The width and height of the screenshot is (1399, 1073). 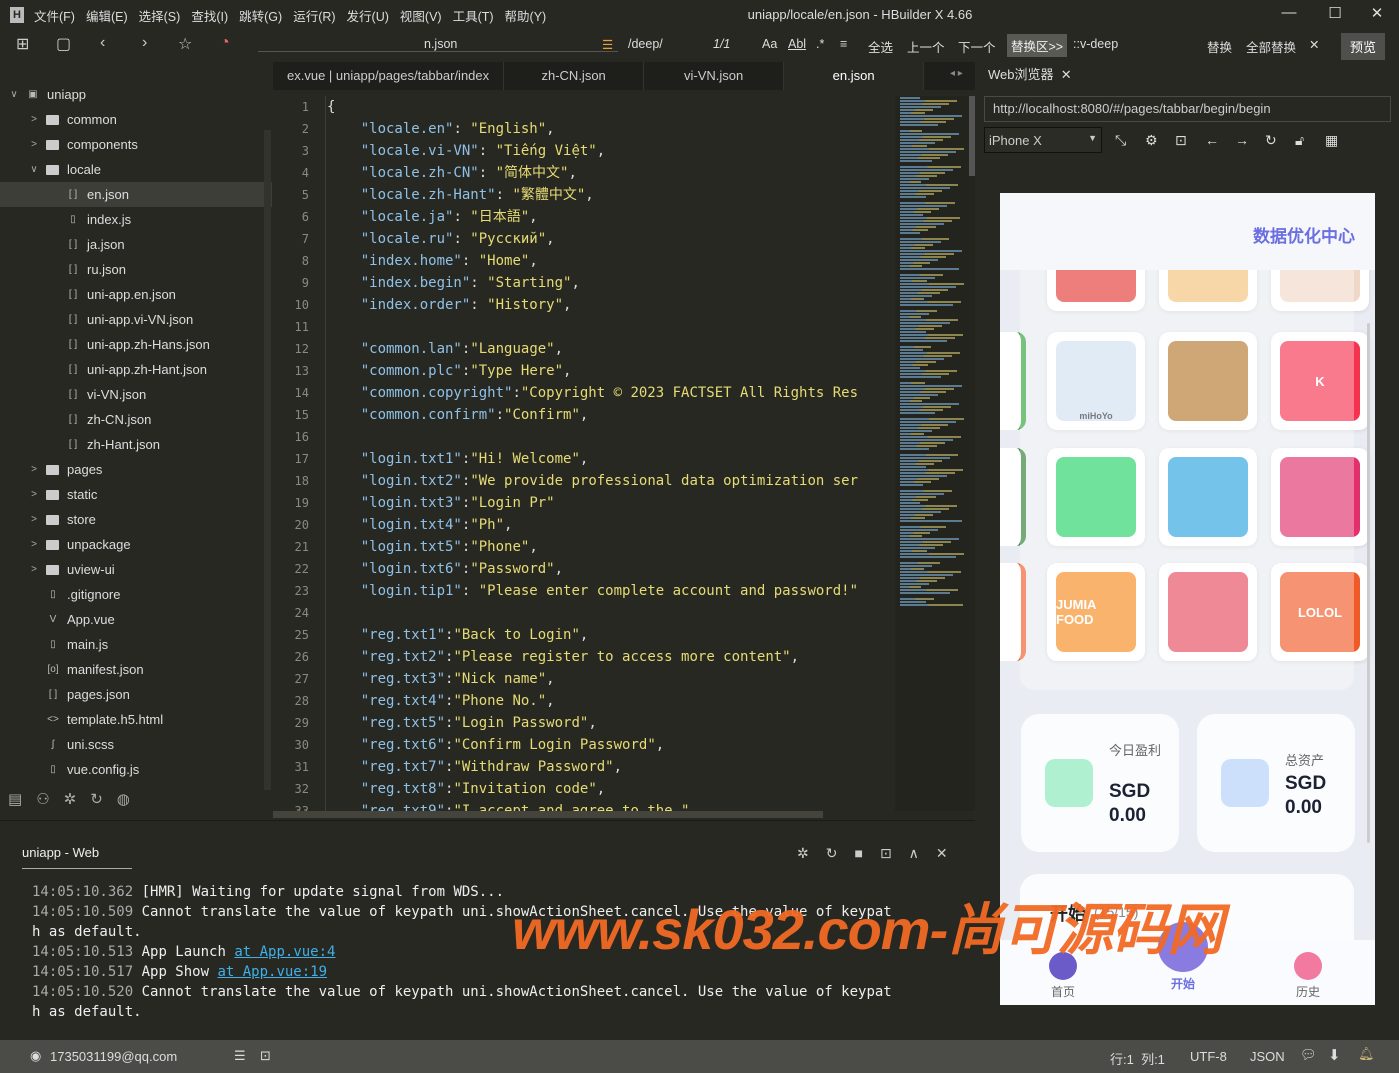 I want to click on tree-item: [ ] vi-VN.json, so click(x=136, y=394).